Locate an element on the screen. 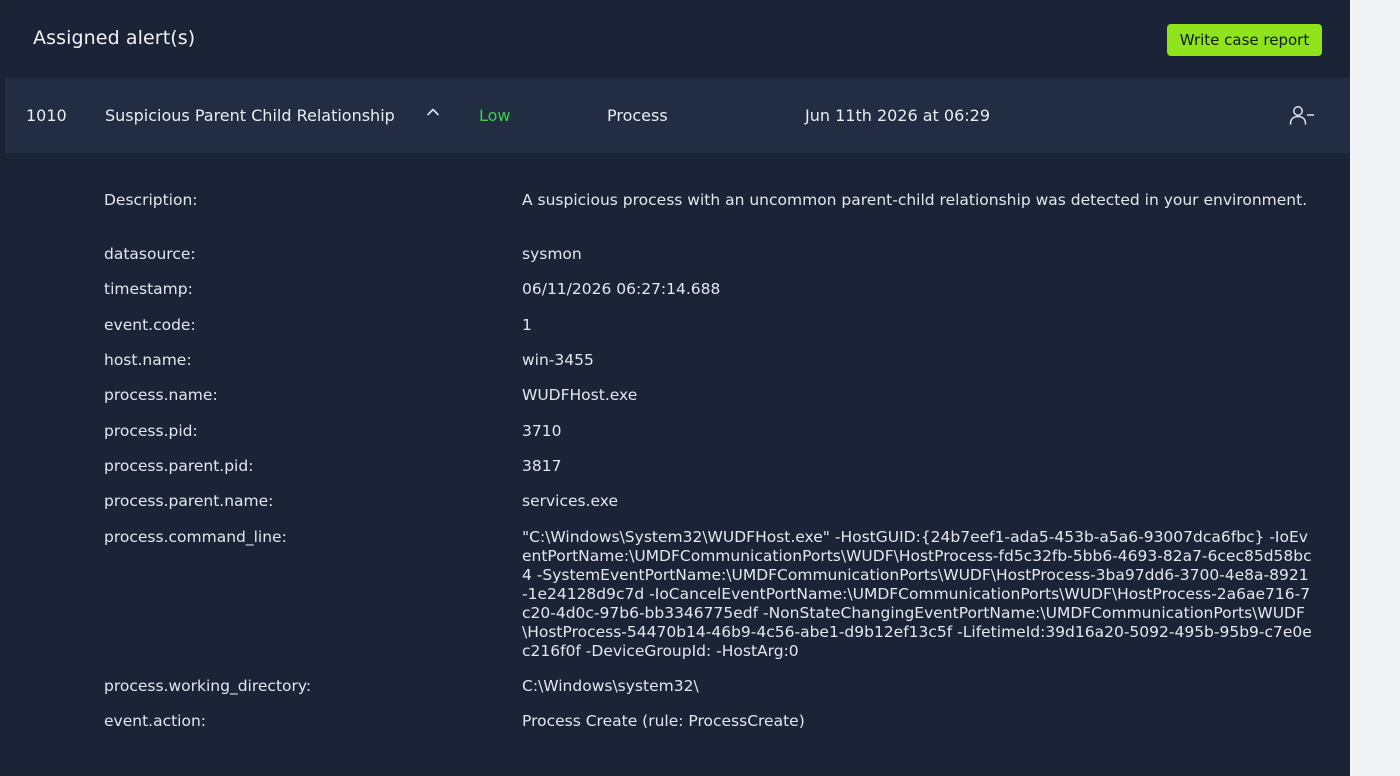 The image size is (1400, 776). detail-key: host.name: is located at coordinates (148, 360).